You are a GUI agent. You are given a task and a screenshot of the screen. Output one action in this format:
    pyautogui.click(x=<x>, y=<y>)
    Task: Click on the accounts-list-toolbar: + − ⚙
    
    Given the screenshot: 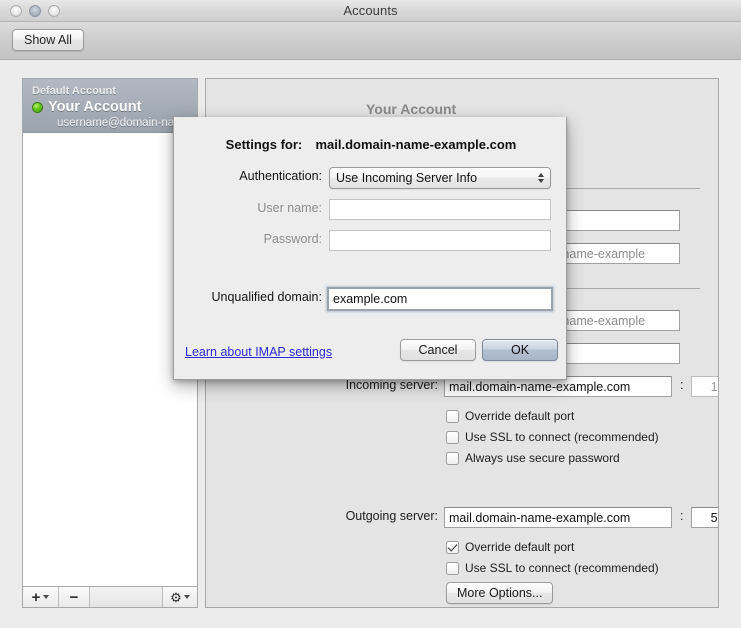 What is the action you would take?
    pyautogui.click(x=110, y=597)
    